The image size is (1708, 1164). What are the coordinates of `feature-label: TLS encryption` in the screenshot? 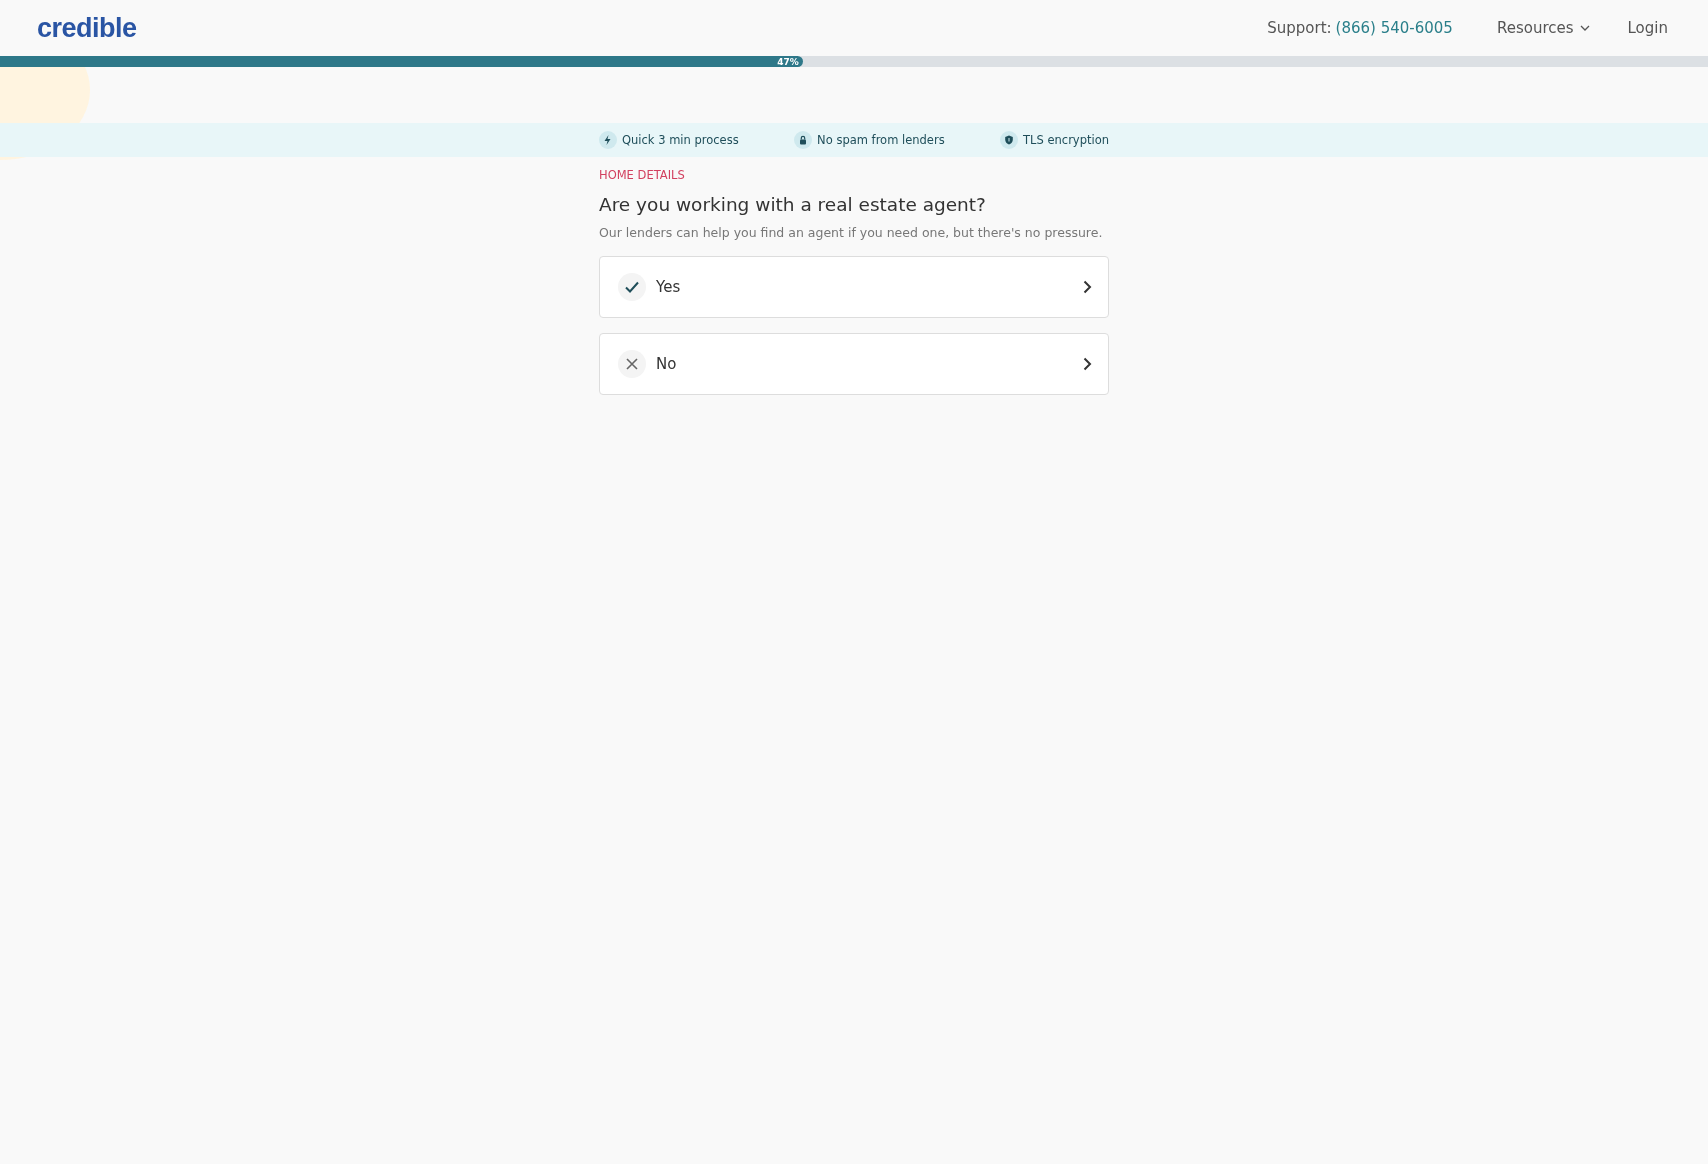 It's located at (1066, 140).